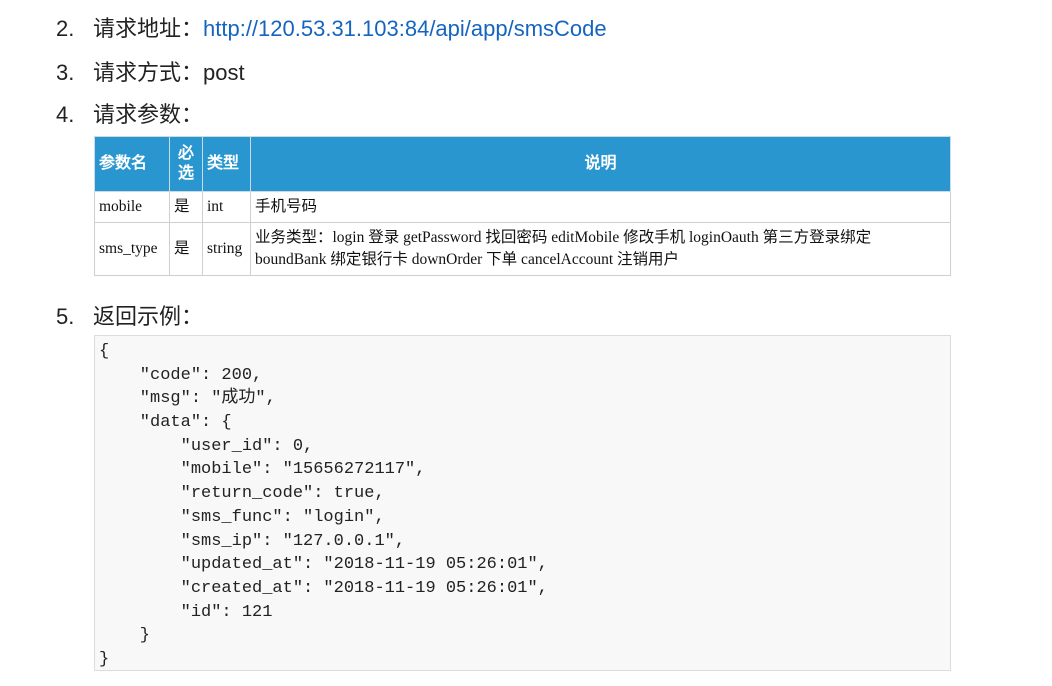 Image resolution: width=1052 pixels, height=686 pixels. Describe the element at coordinates (65, 72) in the screenshot. I see `list-number: 3.` at that location.